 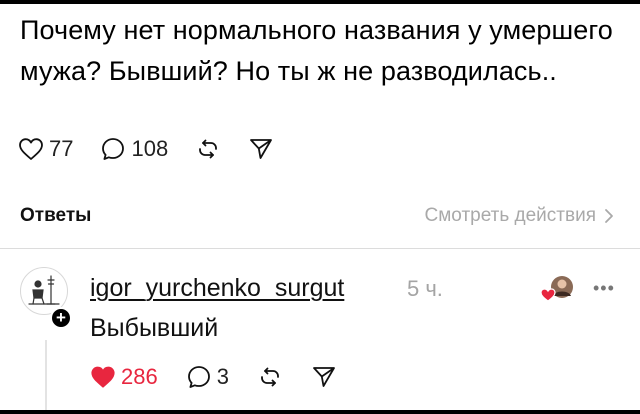 I want to click on chevron-right-icon, so click(x=609, y=216).